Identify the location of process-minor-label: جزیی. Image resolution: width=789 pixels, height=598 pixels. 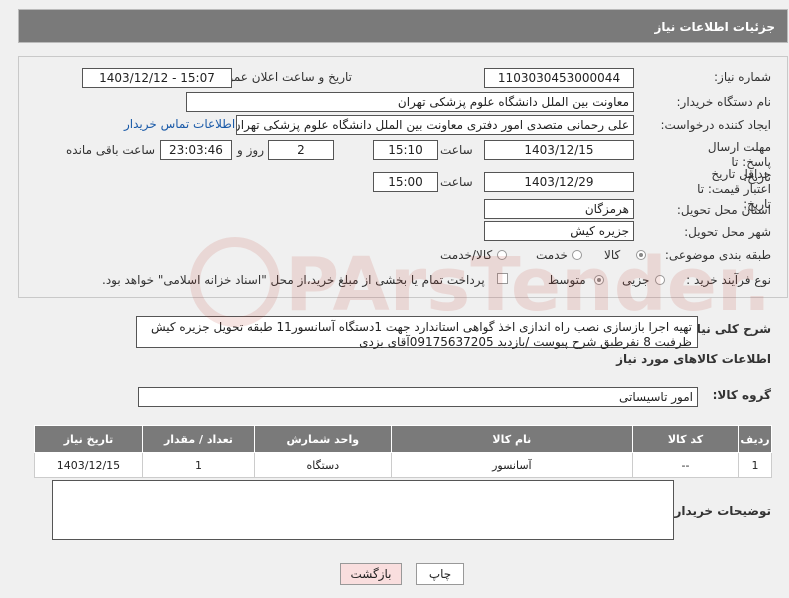
(636, 280).